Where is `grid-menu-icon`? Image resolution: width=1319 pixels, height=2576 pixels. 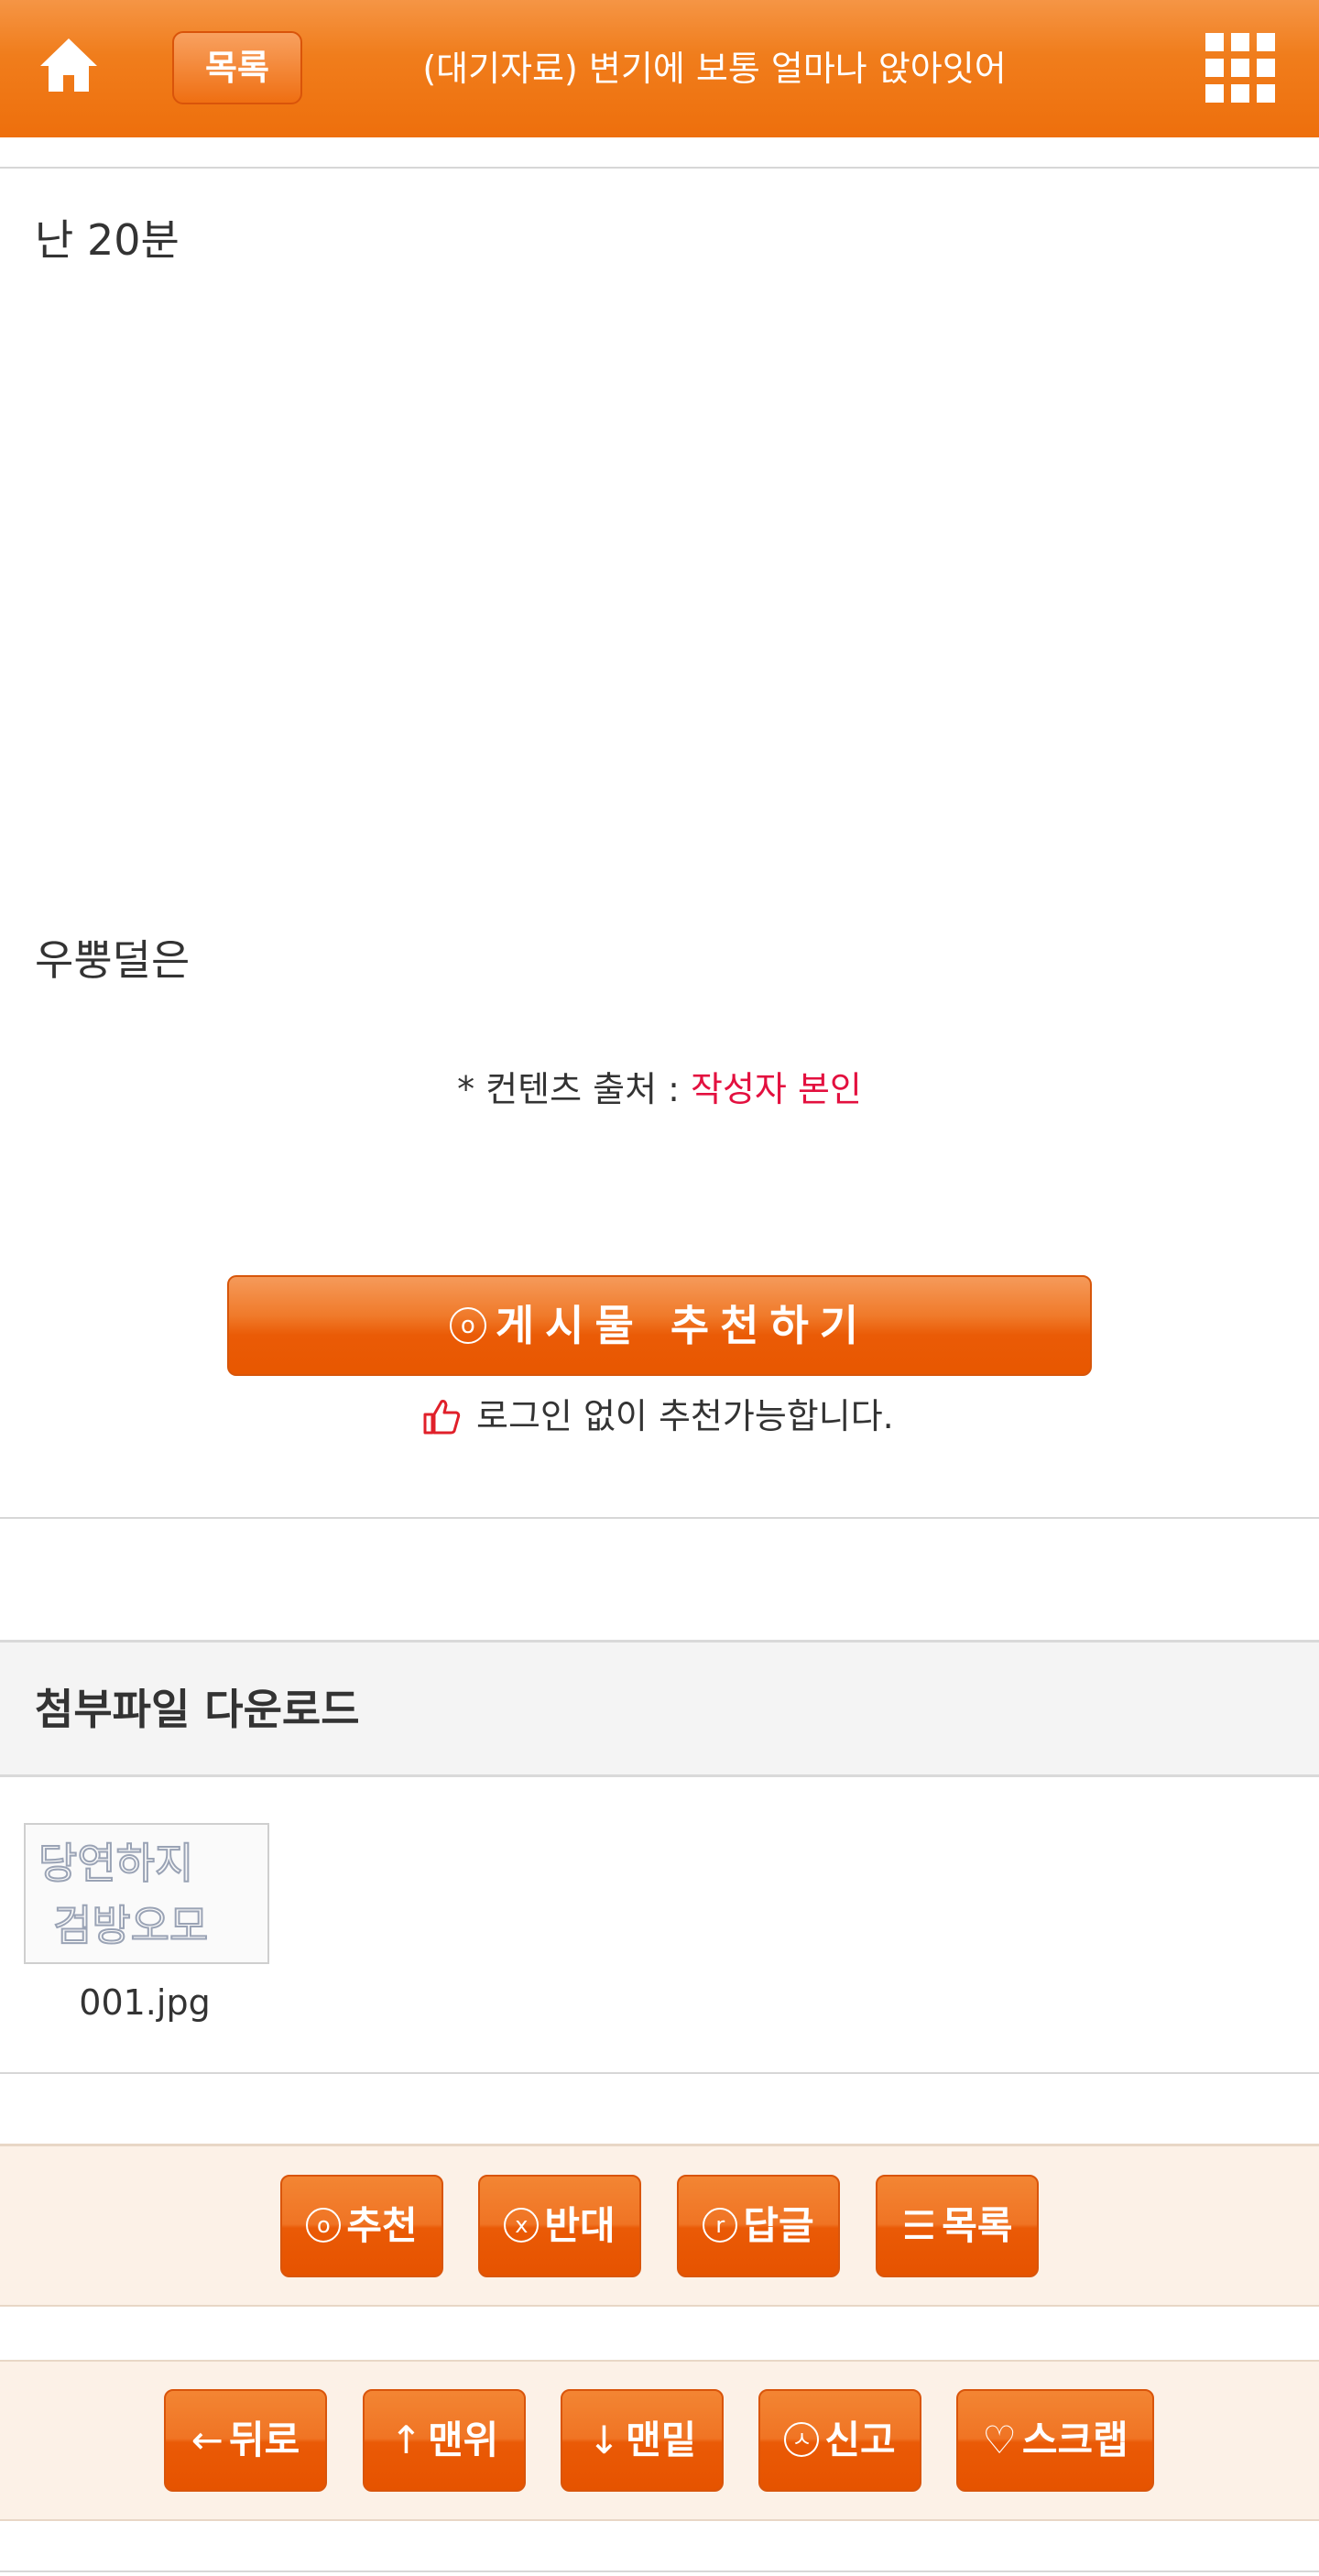
grid-menu-icon is located at coordinates (1240, 68).